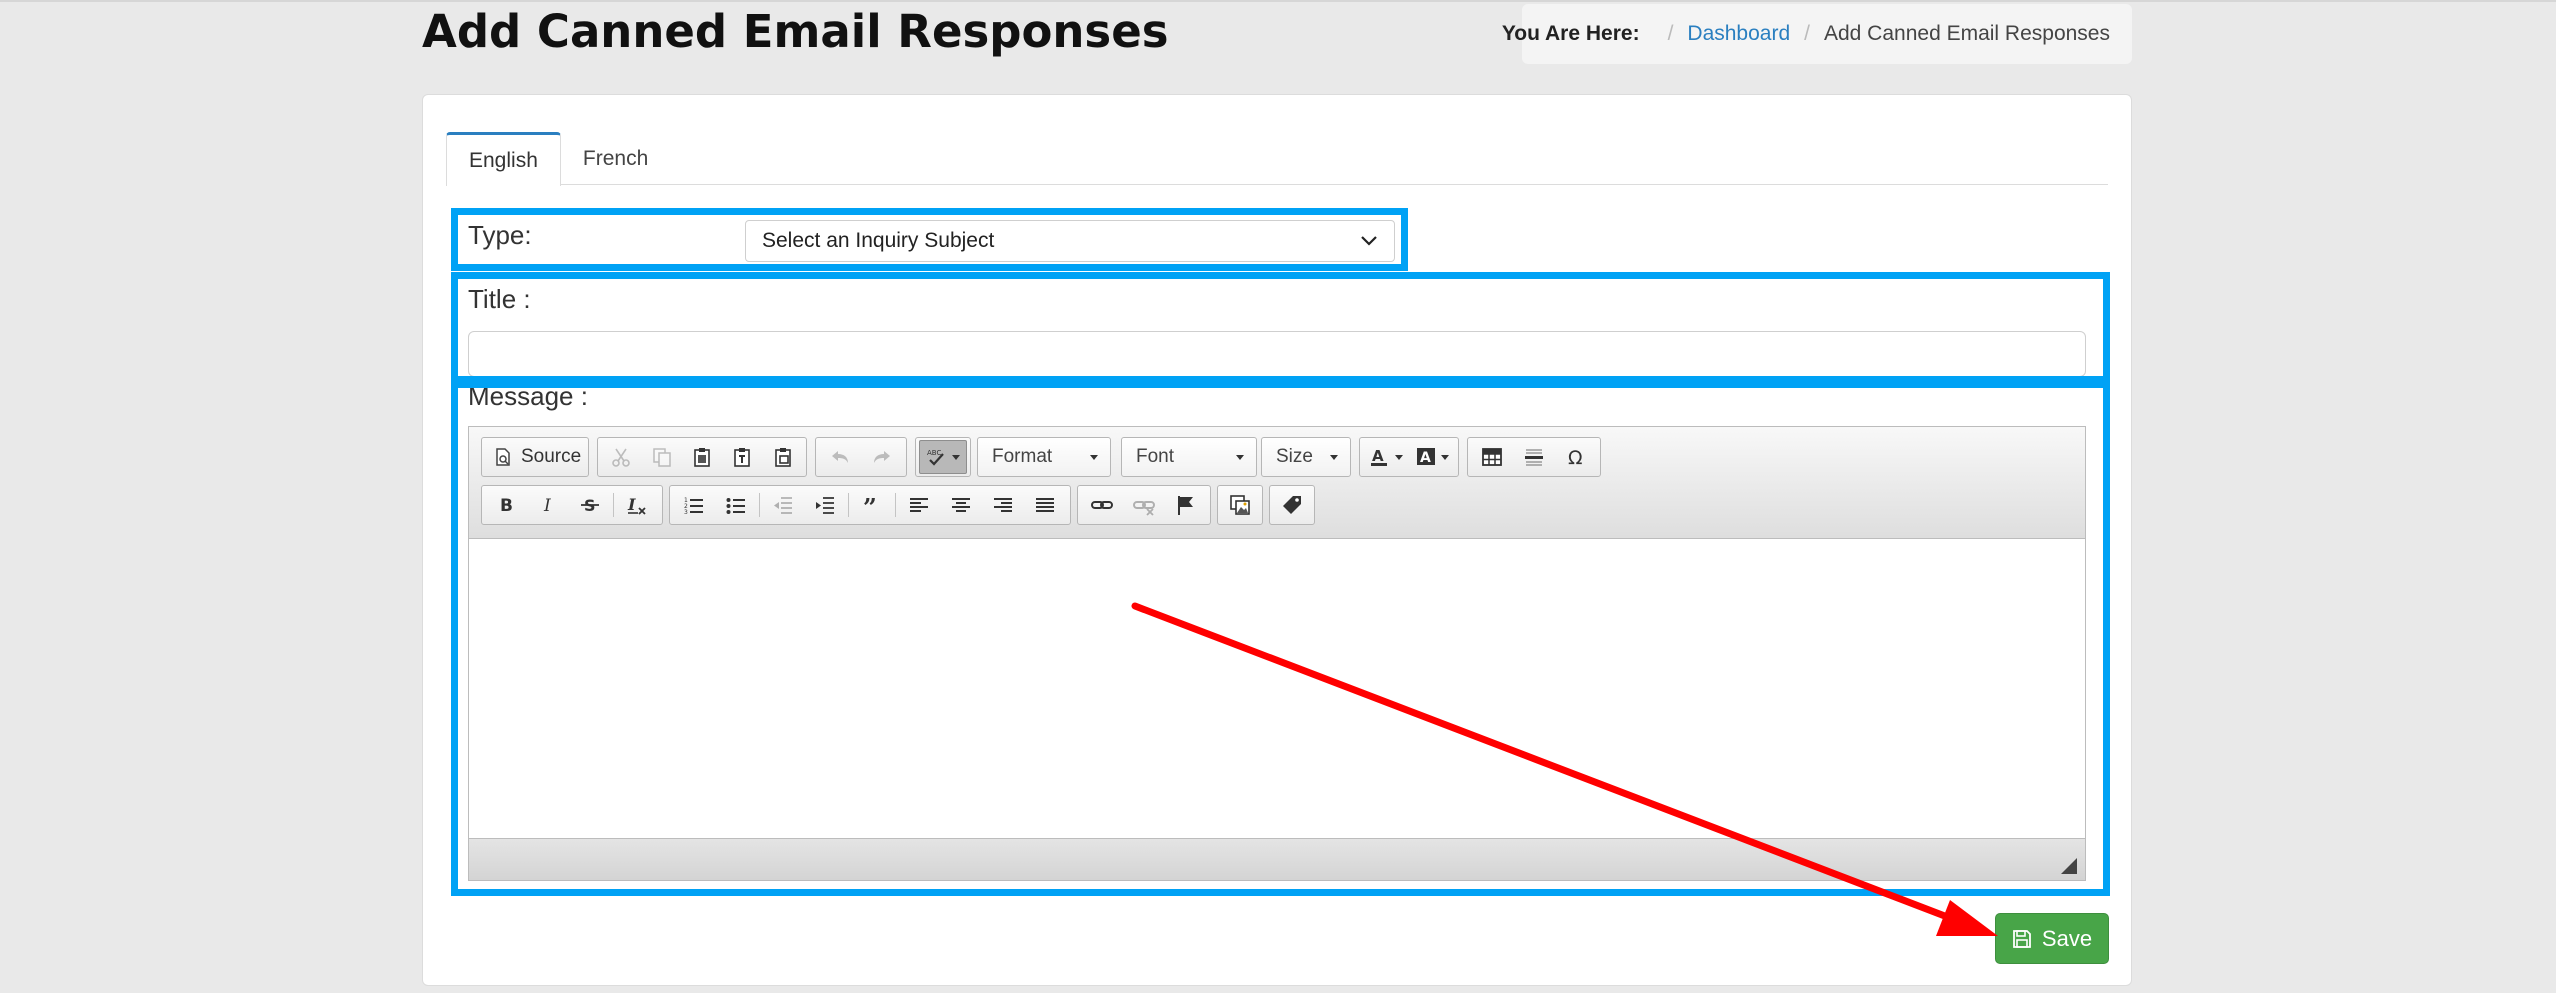  I want to click on image-icon, so click(1240, 505).